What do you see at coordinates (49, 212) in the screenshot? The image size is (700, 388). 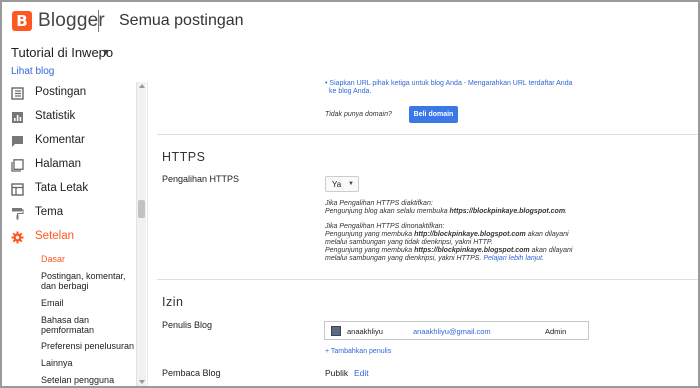 I see `sidebar-item-label: Tema` at bounding box center [49, 212].